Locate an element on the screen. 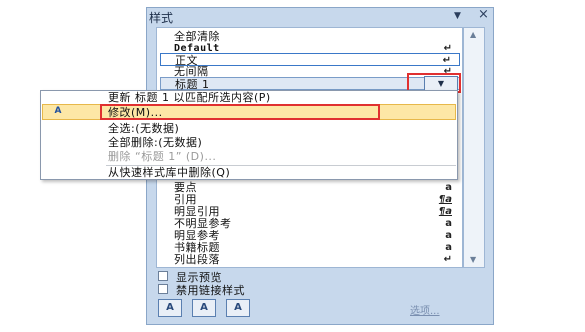 This screenshot has width=585, height=332. new-style-button: A is located at coordinates (170, 308).